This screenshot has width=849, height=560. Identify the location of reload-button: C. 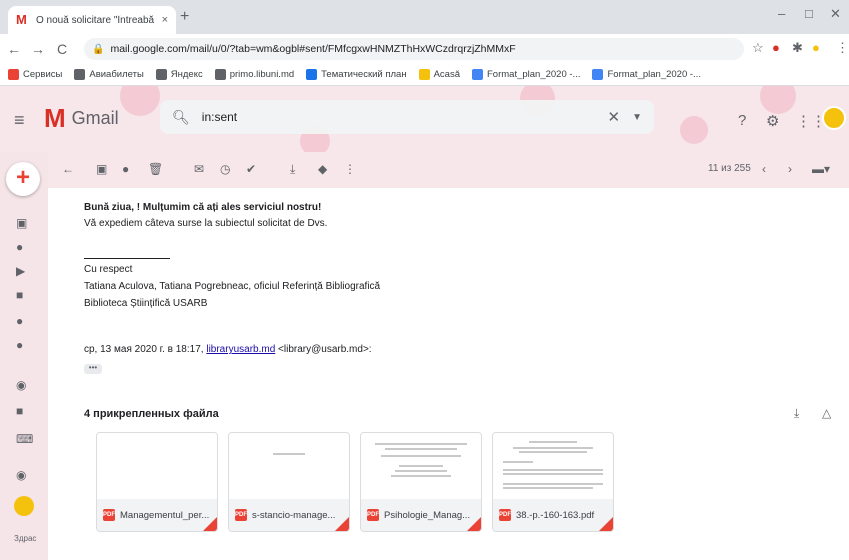
(62, 49).